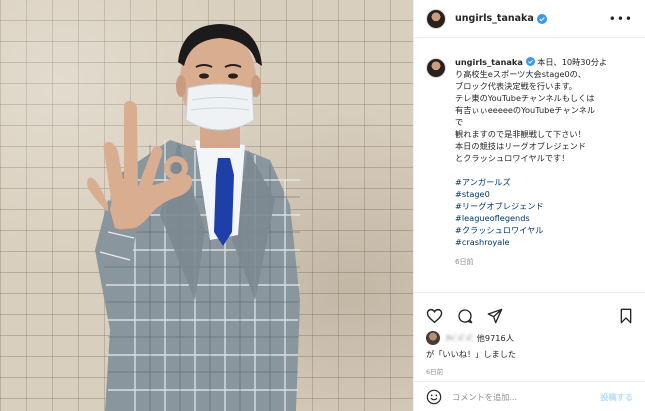 The width and height of the screenshot is (645, 411). What do you see at coordinates (544, 262) in the screenshot?
I see `caption-timestamp: 6日前` at bounding box center [544, 262].